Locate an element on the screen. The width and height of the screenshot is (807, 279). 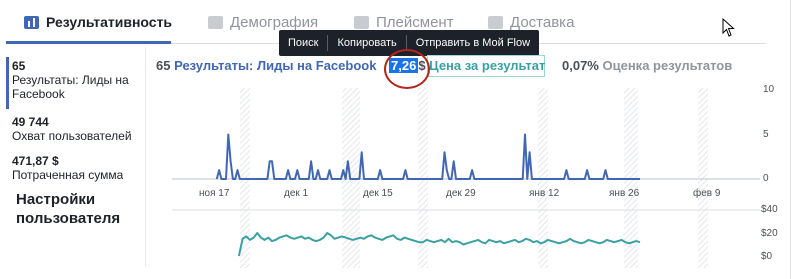
cost-series-line is located at coordinates (439, 244).